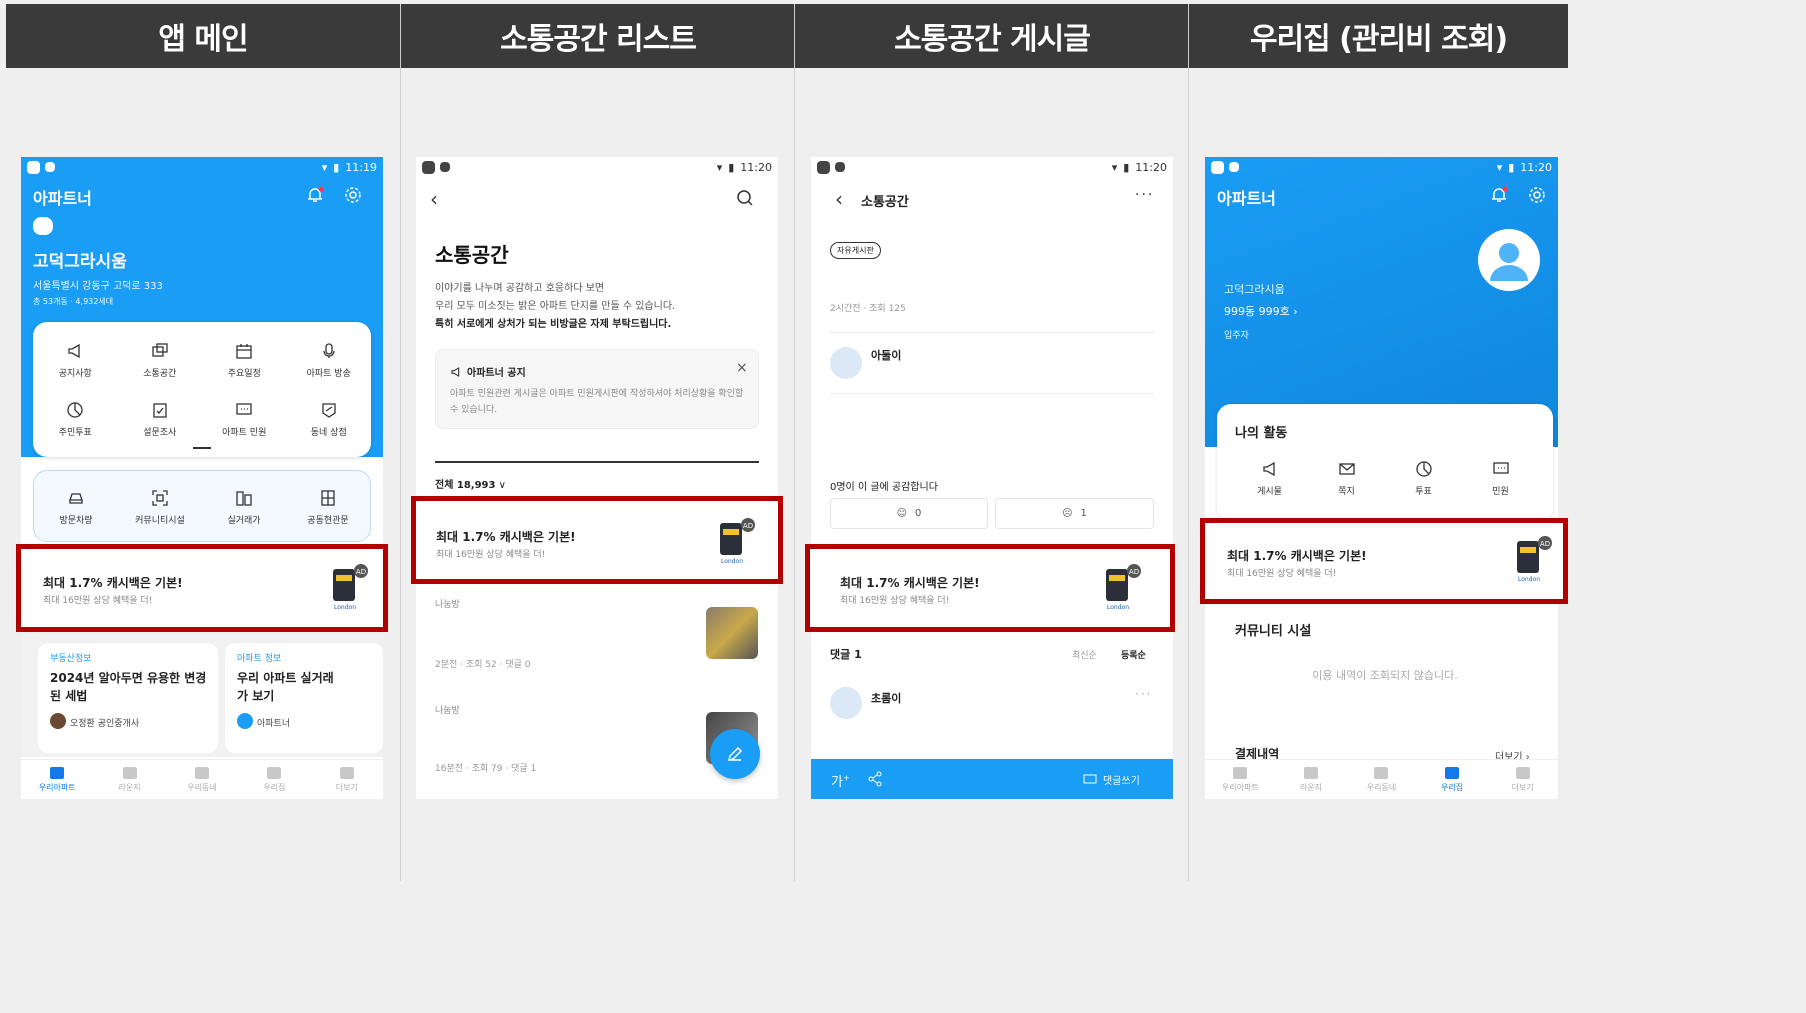  Describe the element at coordinates (840, 780) in the screenshot. I see `font-size-button: 가+` at that location.